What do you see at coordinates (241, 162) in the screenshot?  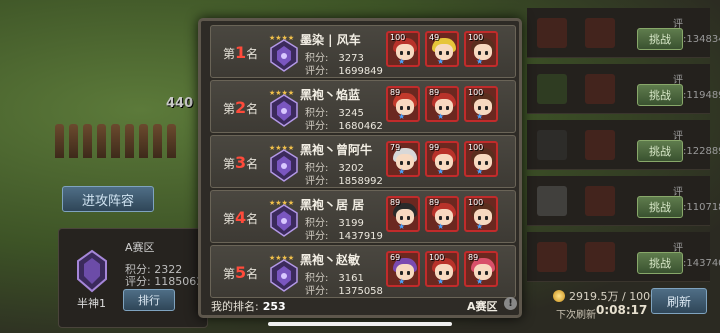 I see `rank-label: 第3名` at bounding box center [241, 162].